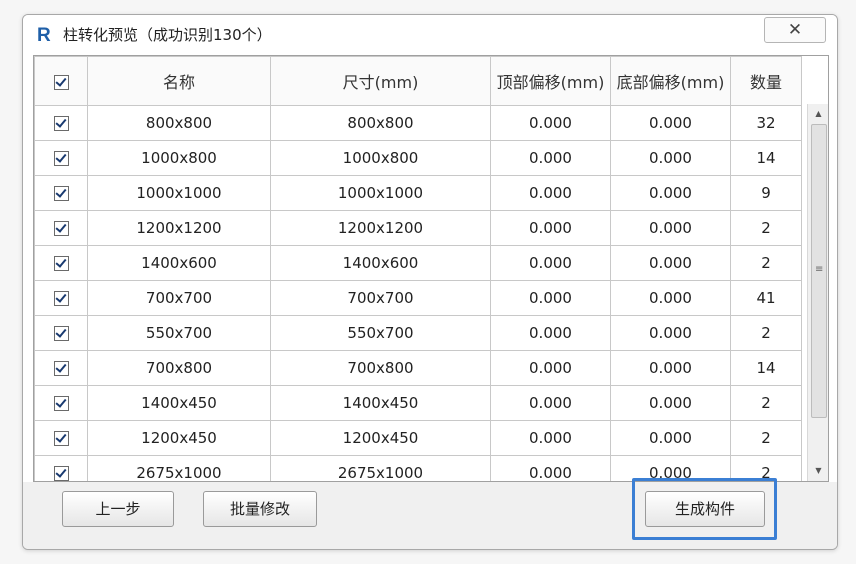 This screenshot has height=564, width=856. What do you see at coordinates (766, 298) in the screenshot?
I see `cell-count: 41` at bounding box center [766, 298].